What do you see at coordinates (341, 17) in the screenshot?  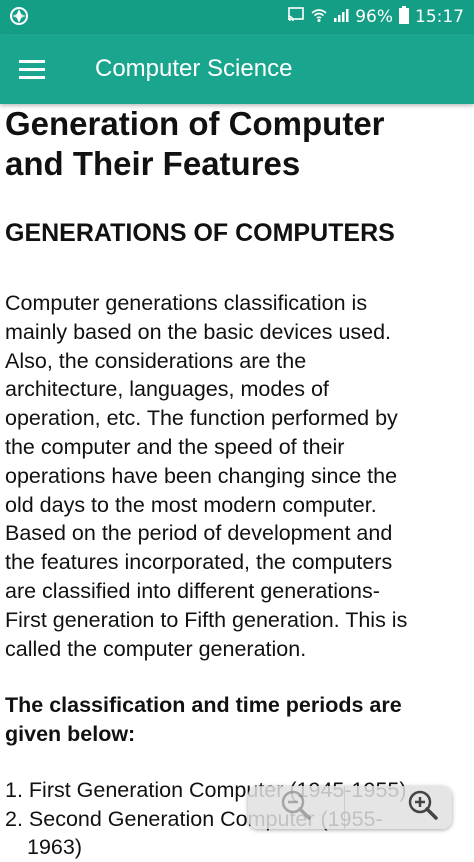 I see `signal-icon` at bounding box center [341, 17].